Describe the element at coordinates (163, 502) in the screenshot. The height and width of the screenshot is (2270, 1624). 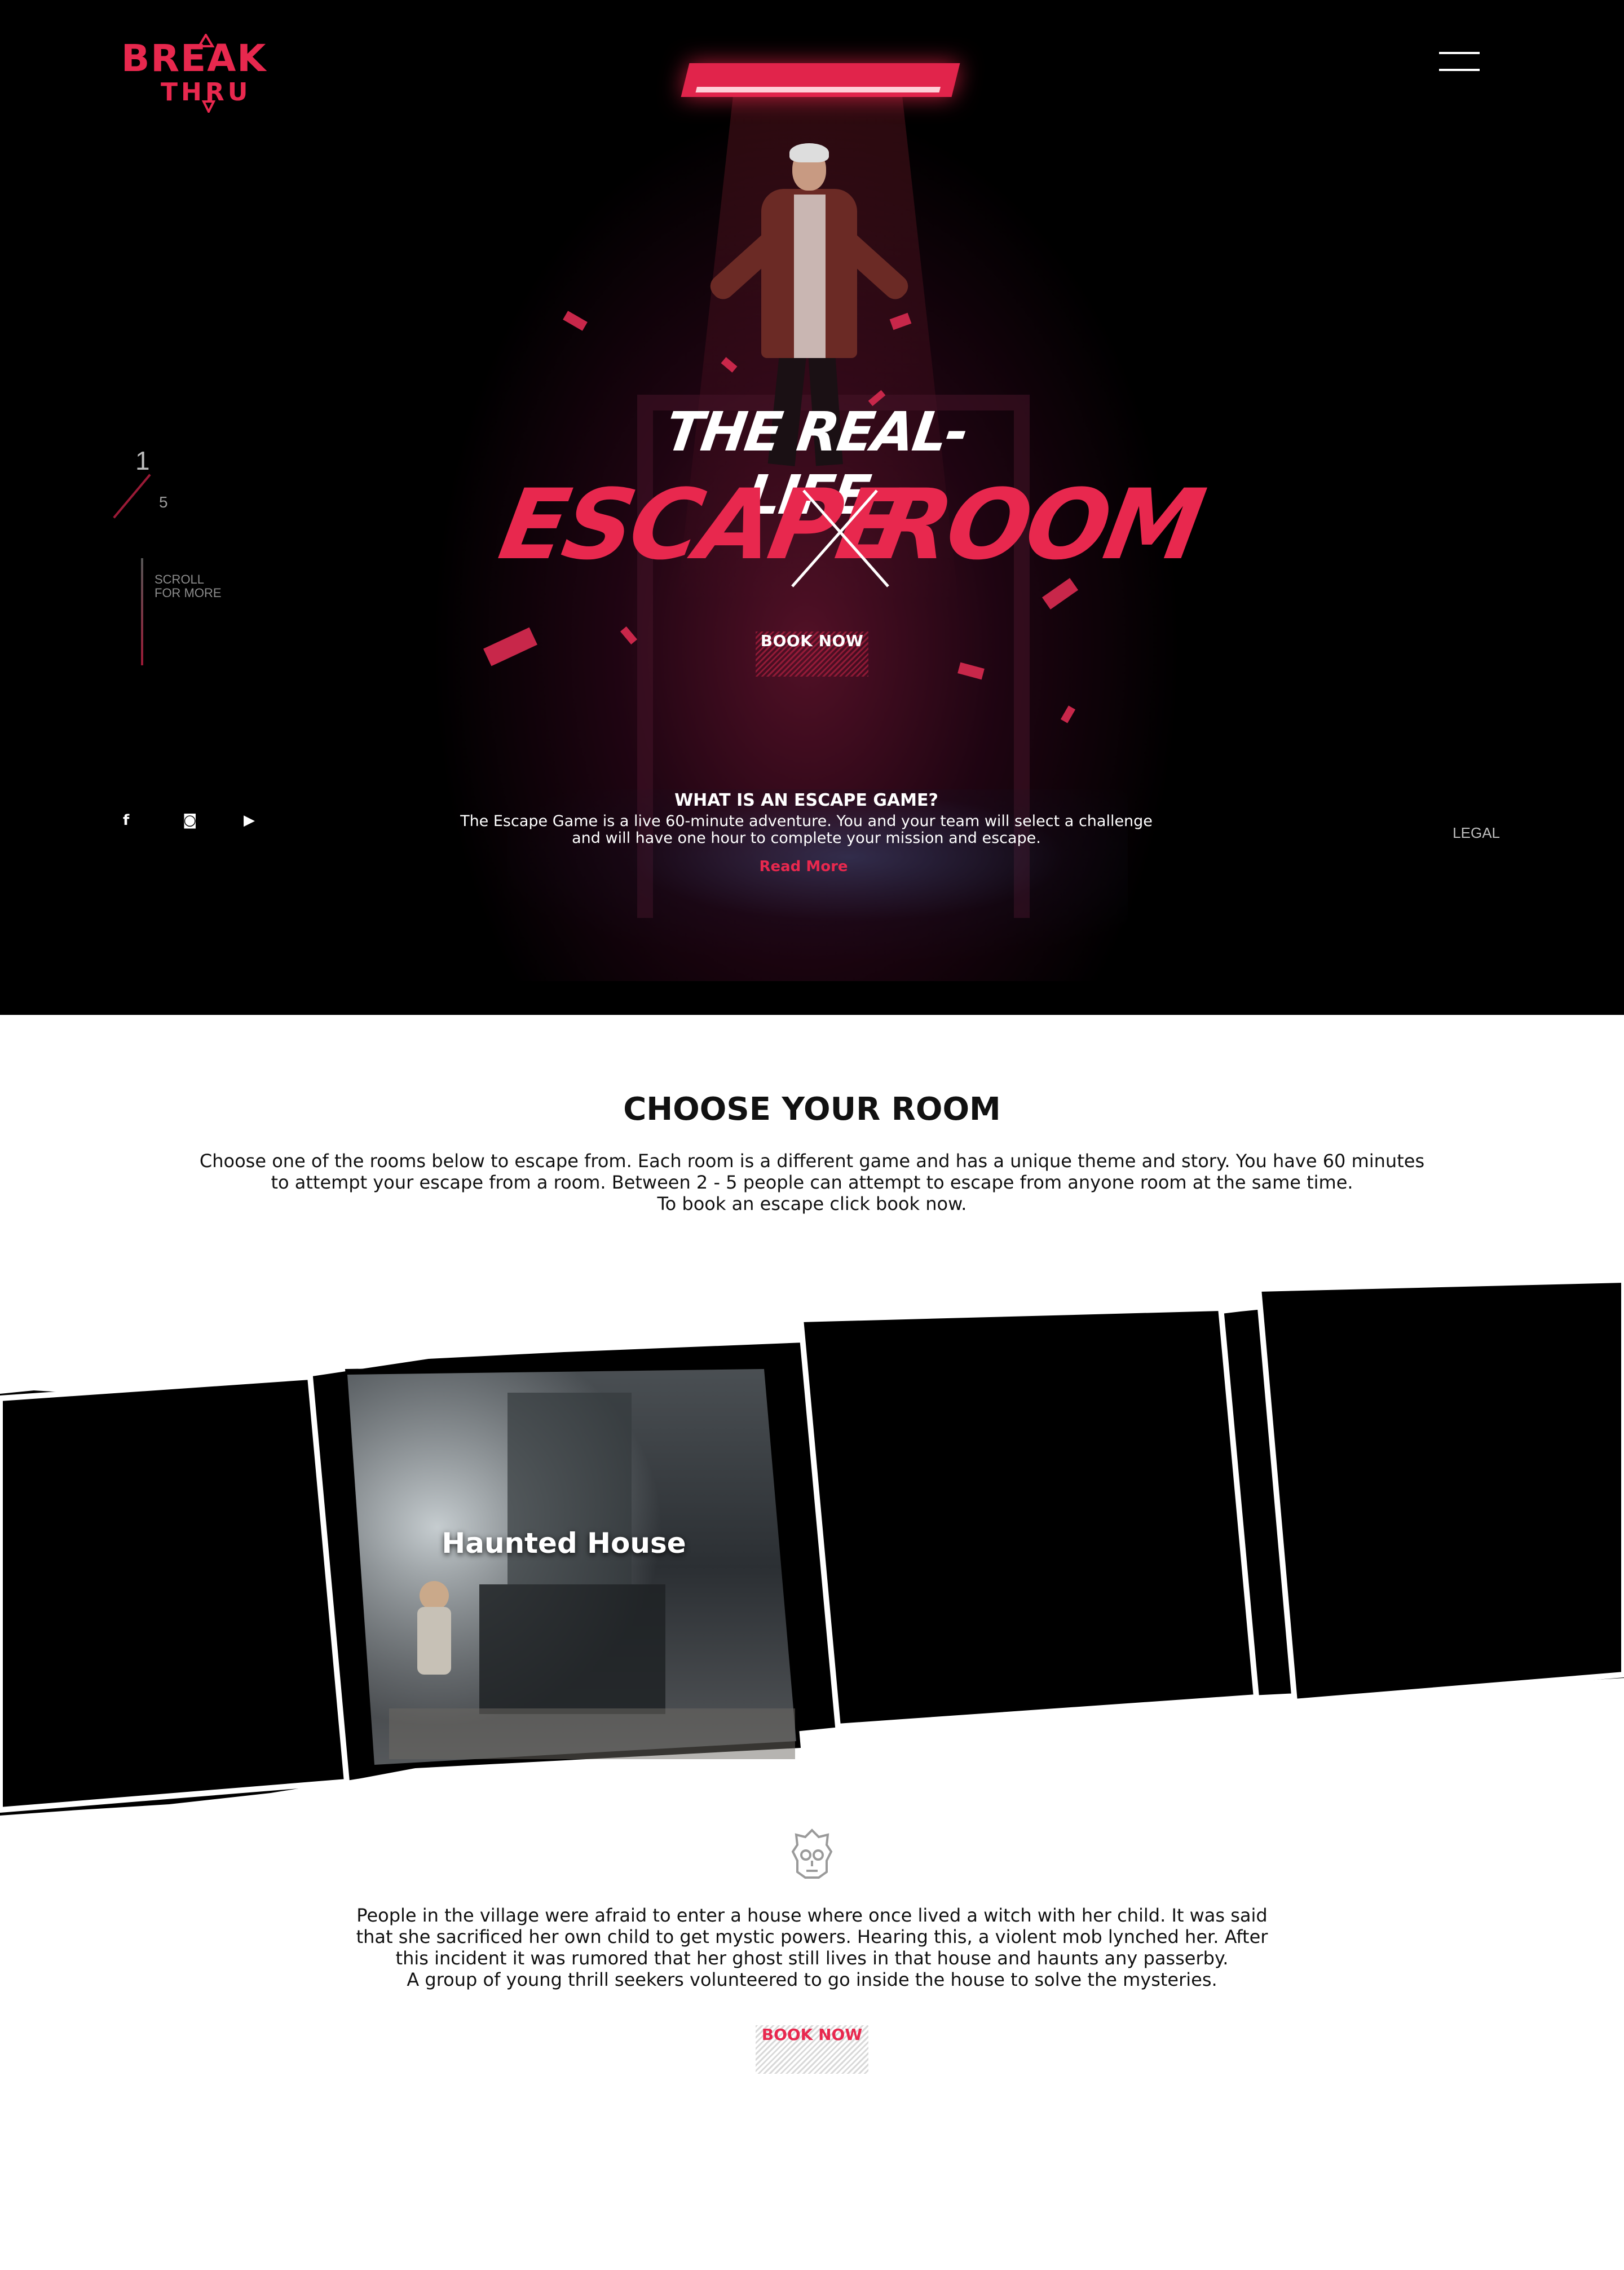
I see `slide-total: 5` at that location.